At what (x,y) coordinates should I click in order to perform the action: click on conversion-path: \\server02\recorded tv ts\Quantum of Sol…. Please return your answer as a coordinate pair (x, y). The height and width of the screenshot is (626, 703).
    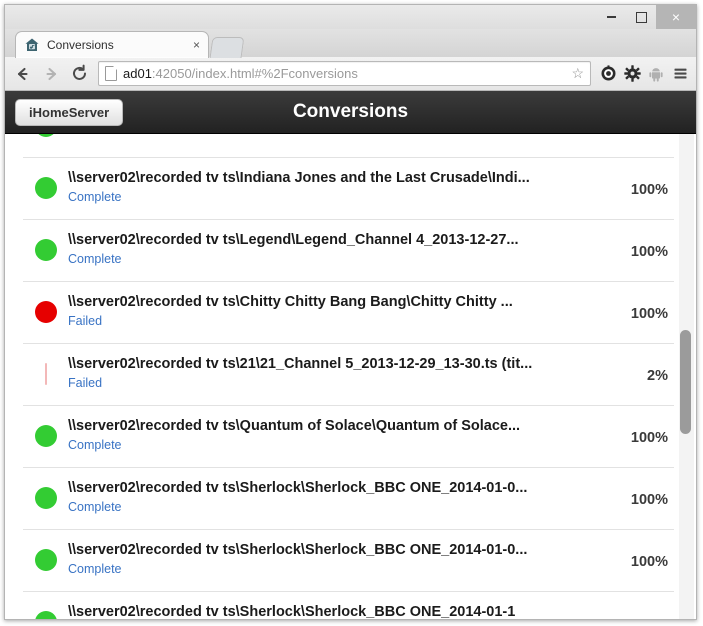
    Looking at the image, I should click on (294, 426).